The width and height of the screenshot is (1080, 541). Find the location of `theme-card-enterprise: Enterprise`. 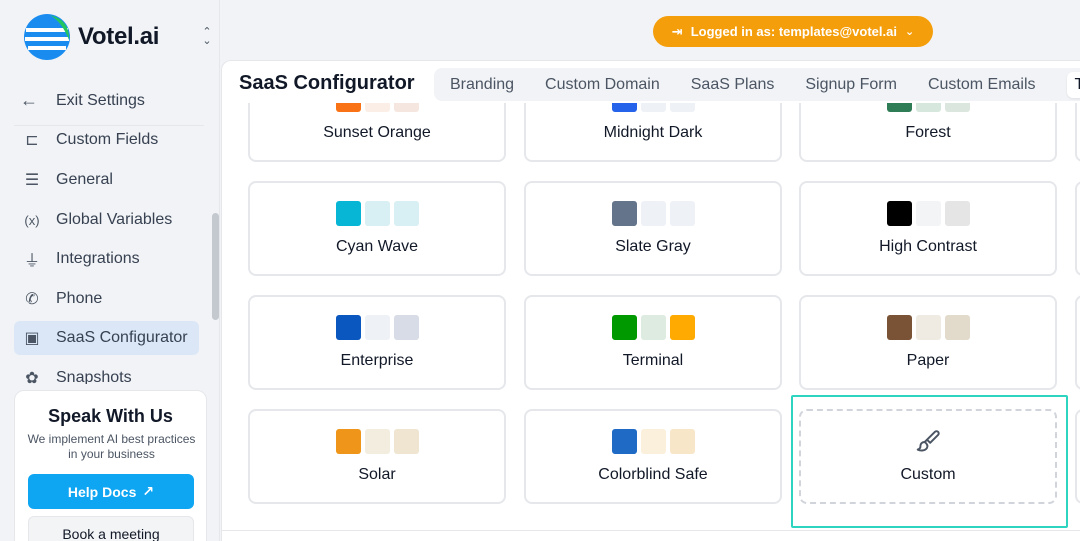

theme-card-enterprise: Enterprise is located at coordinates (377, 342).